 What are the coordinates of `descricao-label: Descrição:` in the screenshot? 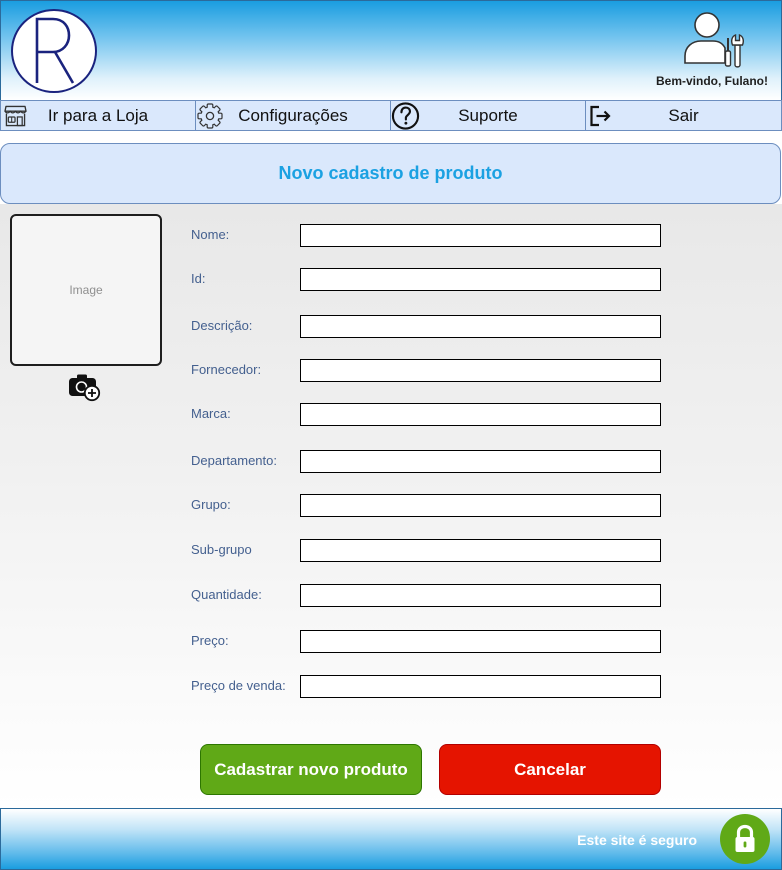 It's located at (222, 325).